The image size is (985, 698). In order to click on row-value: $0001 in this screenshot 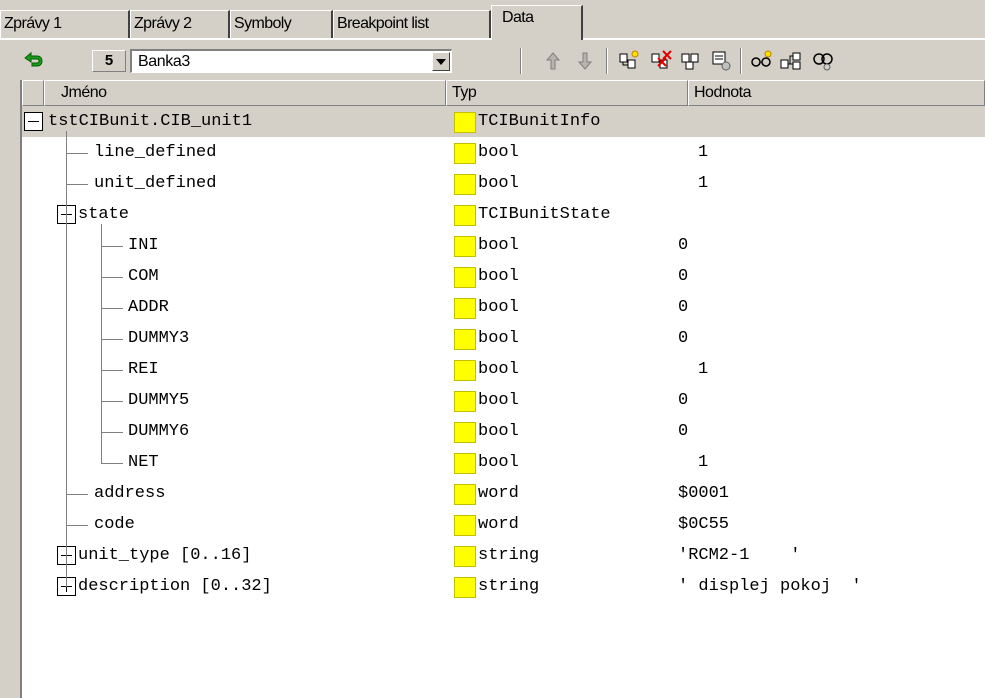, I will do `click(703, 493)`.